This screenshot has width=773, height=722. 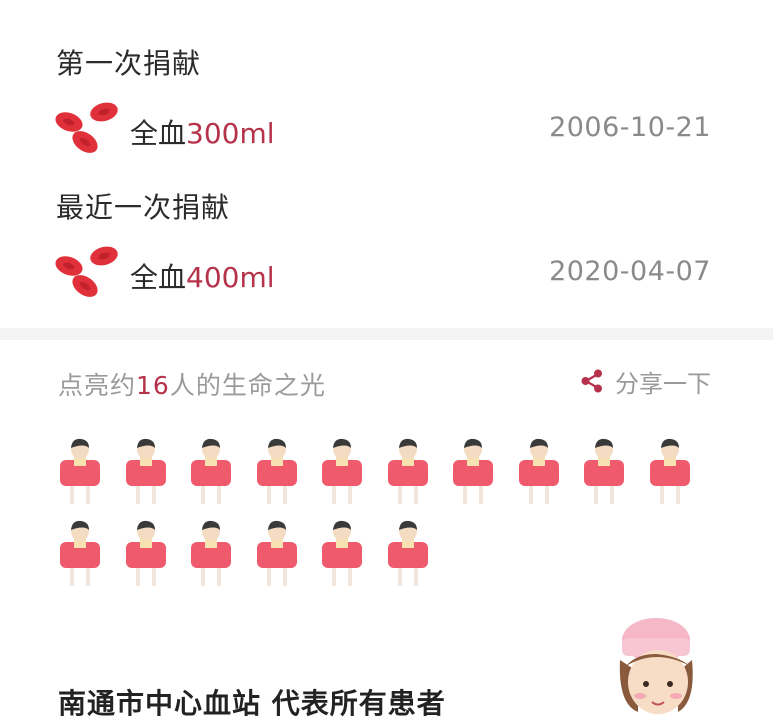 I want to click on first-donation-title: 第一次捐献, so click(x=129, y=63).